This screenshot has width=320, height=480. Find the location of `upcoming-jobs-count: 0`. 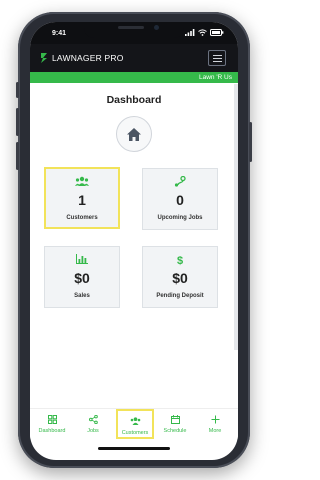

upcoming-jobs-count: 0 is located at coordinates (180, 200).